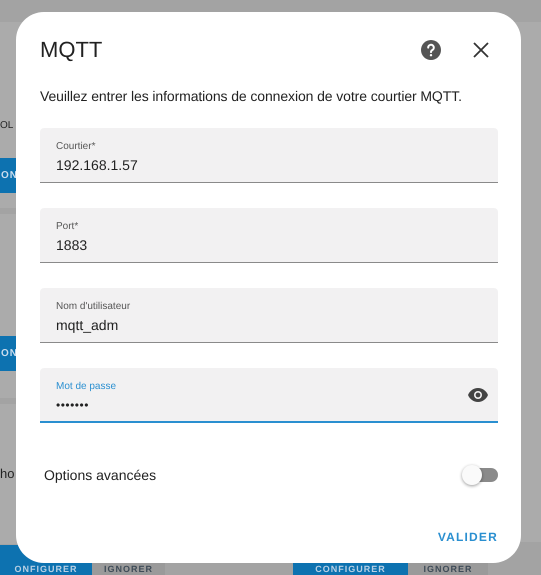  What do you see at coordinates (72, 50) in the screenshot?
I see `dialog-title: MQTT` at bounding box center [72, 50].